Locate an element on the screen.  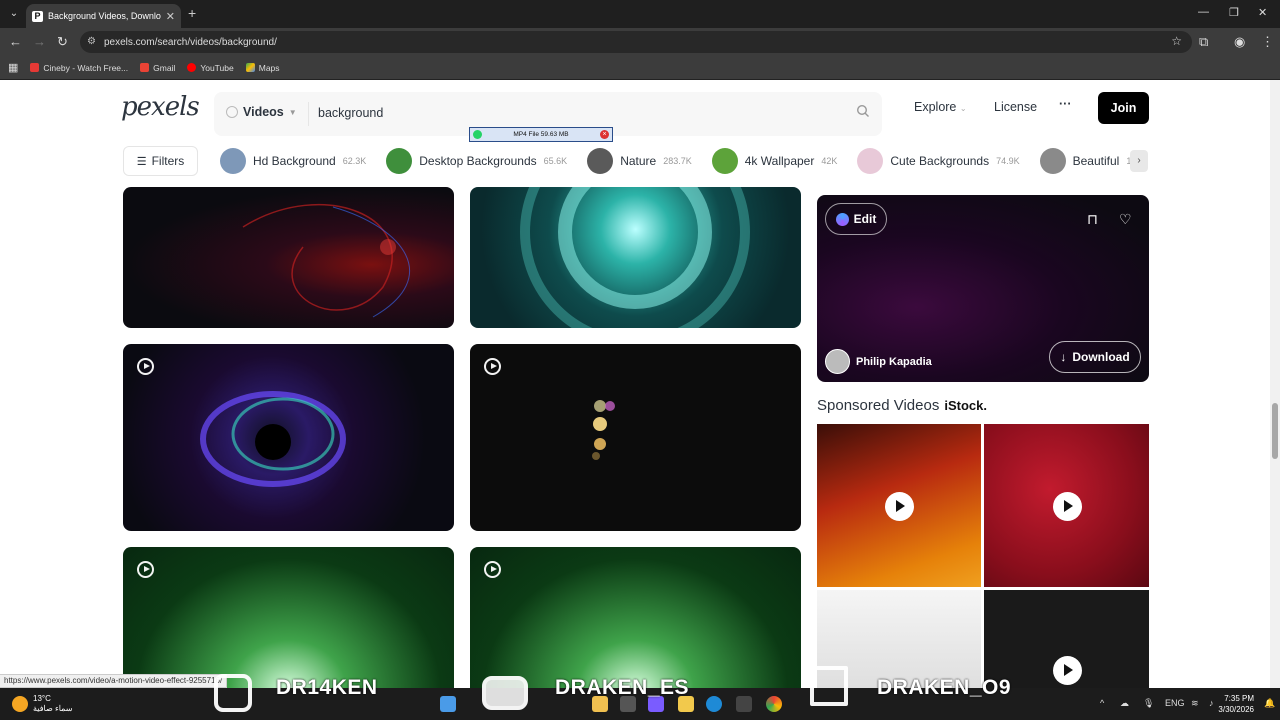
sponsored-title: Sponsored Videos is located at coordinates (878, 405).